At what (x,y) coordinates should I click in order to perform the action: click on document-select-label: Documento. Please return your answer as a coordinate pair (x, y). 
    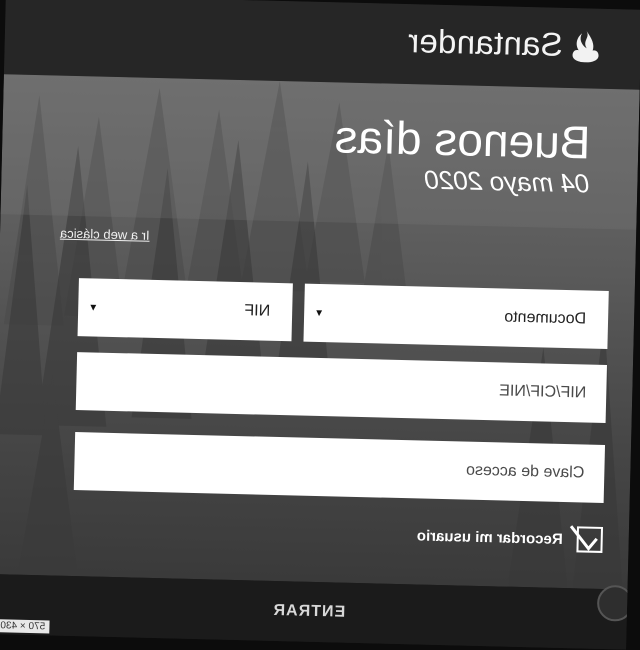
    Looking at the image, I should click on (545, 318).